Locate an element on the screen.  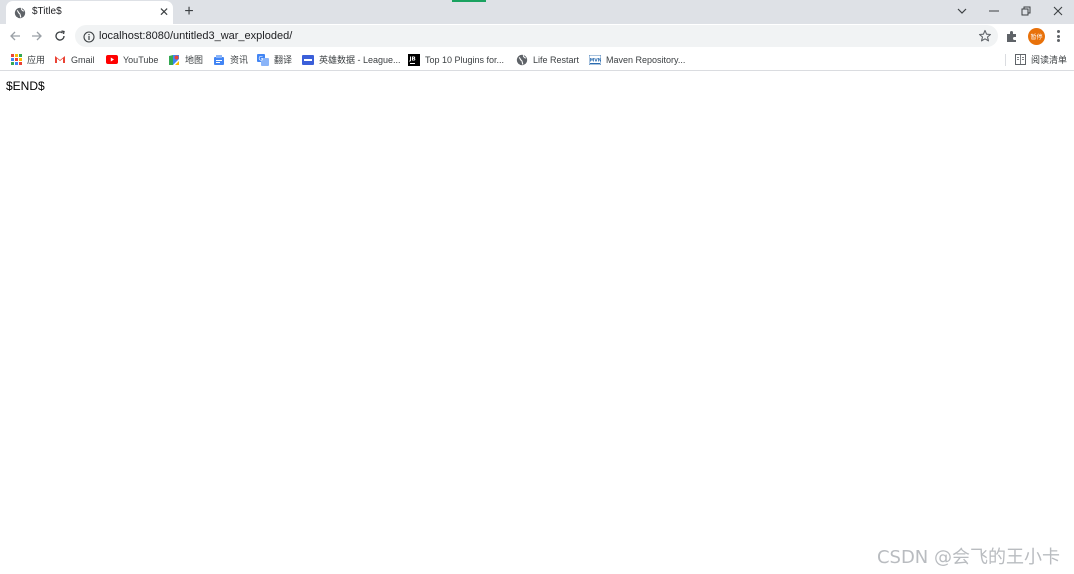
bookmark-youtube: YouTube is located at coordinates (132, 59).